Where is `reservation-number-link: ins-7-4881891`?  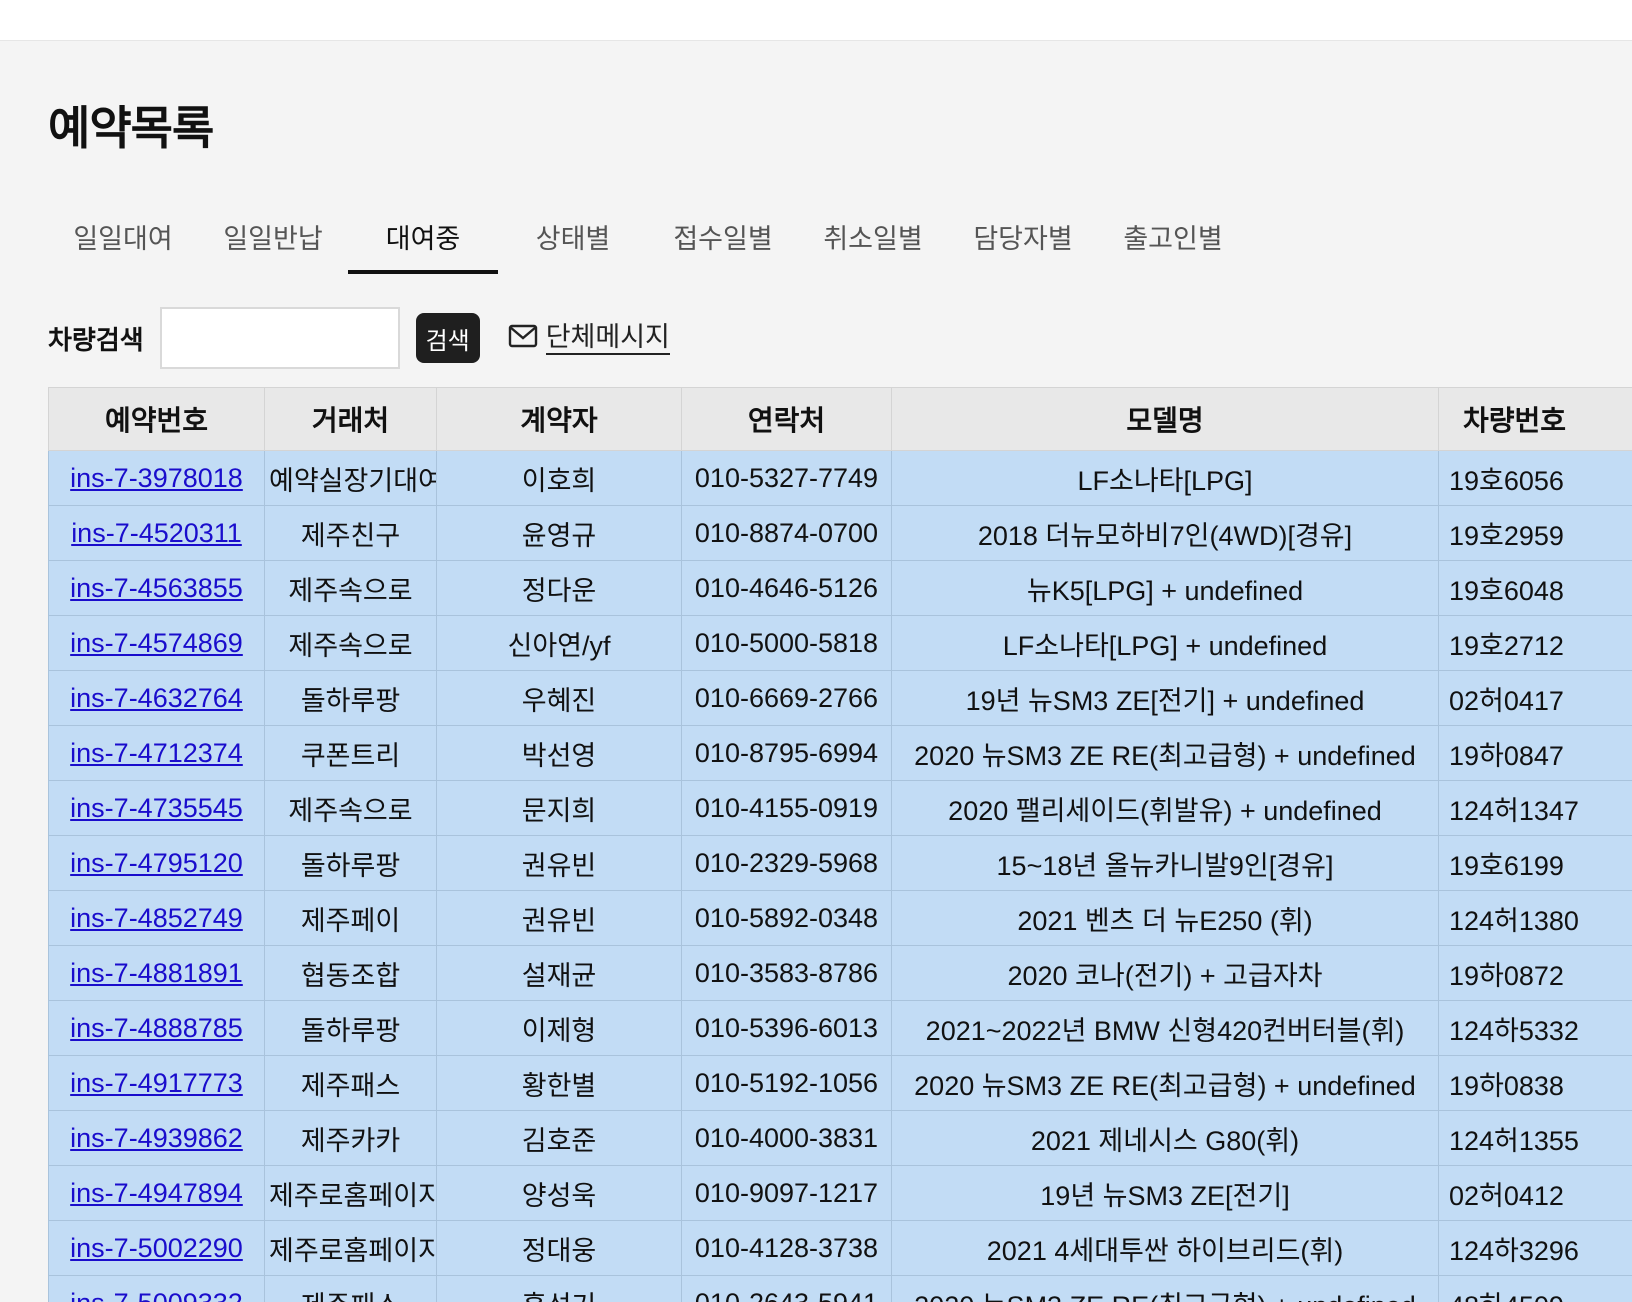
reservation-number-link: ins-7-4881891 is located at coordinates (156, 973).